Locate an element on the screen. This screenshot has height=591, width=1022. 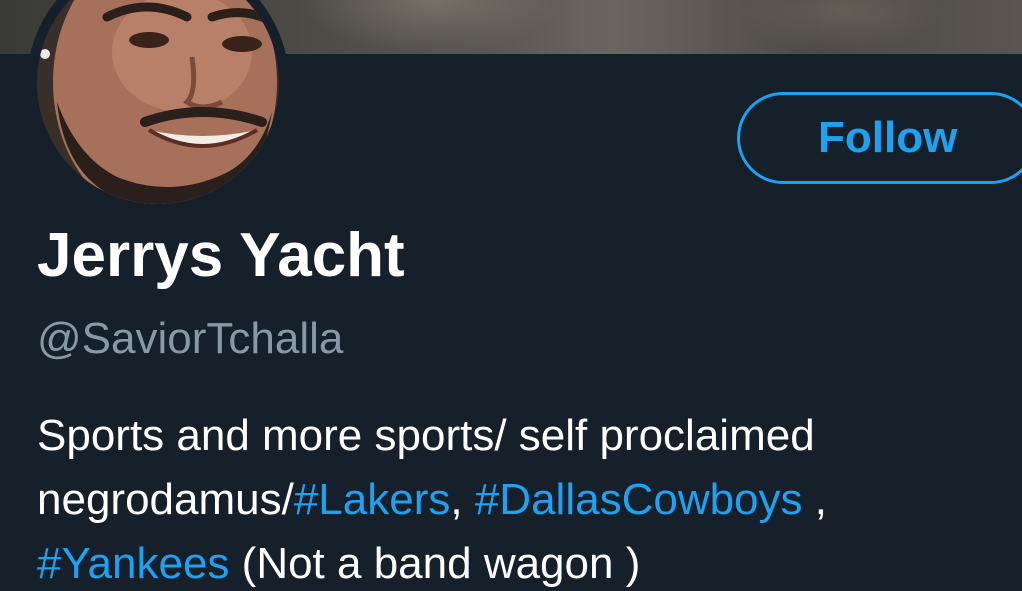
hashtag-link-lakers: #Lakers is located at coordinates (372, 499).